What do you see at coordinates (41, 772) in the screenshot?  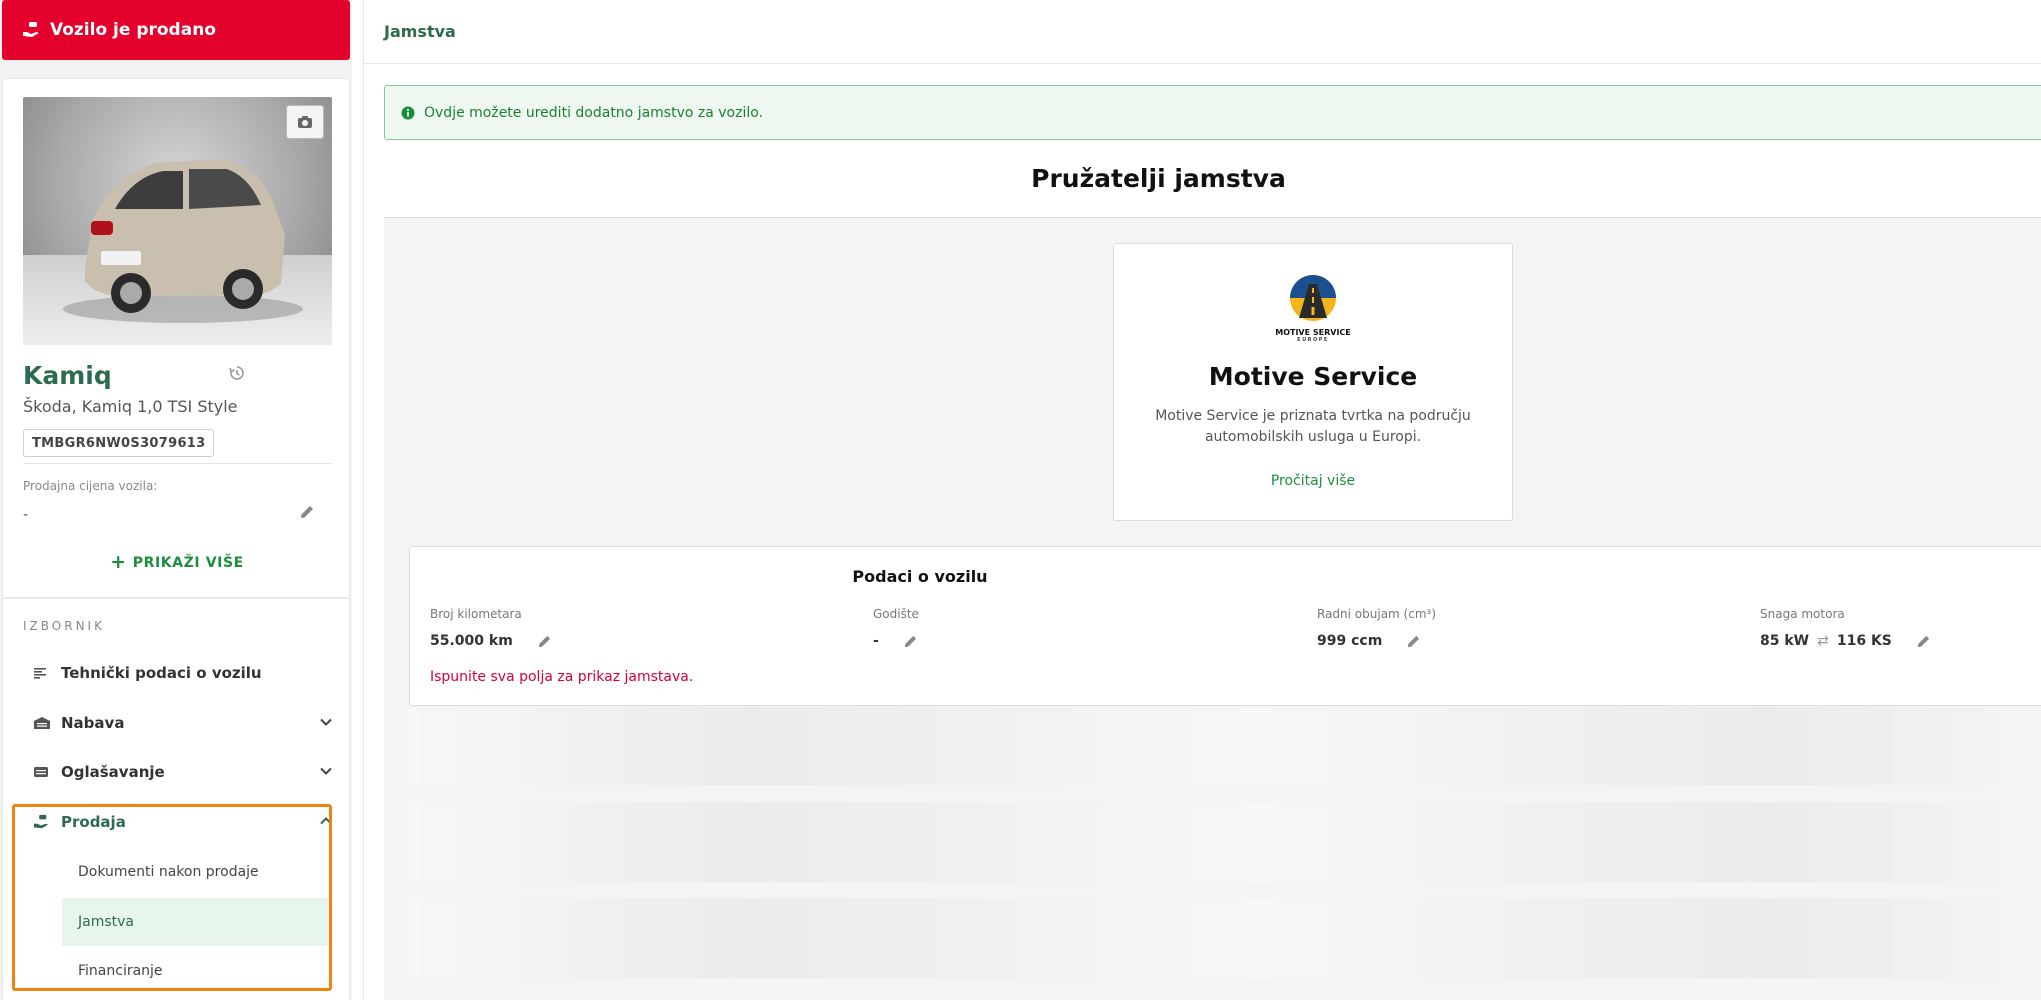 I see `card-icon` at bounding box center [41, 772].